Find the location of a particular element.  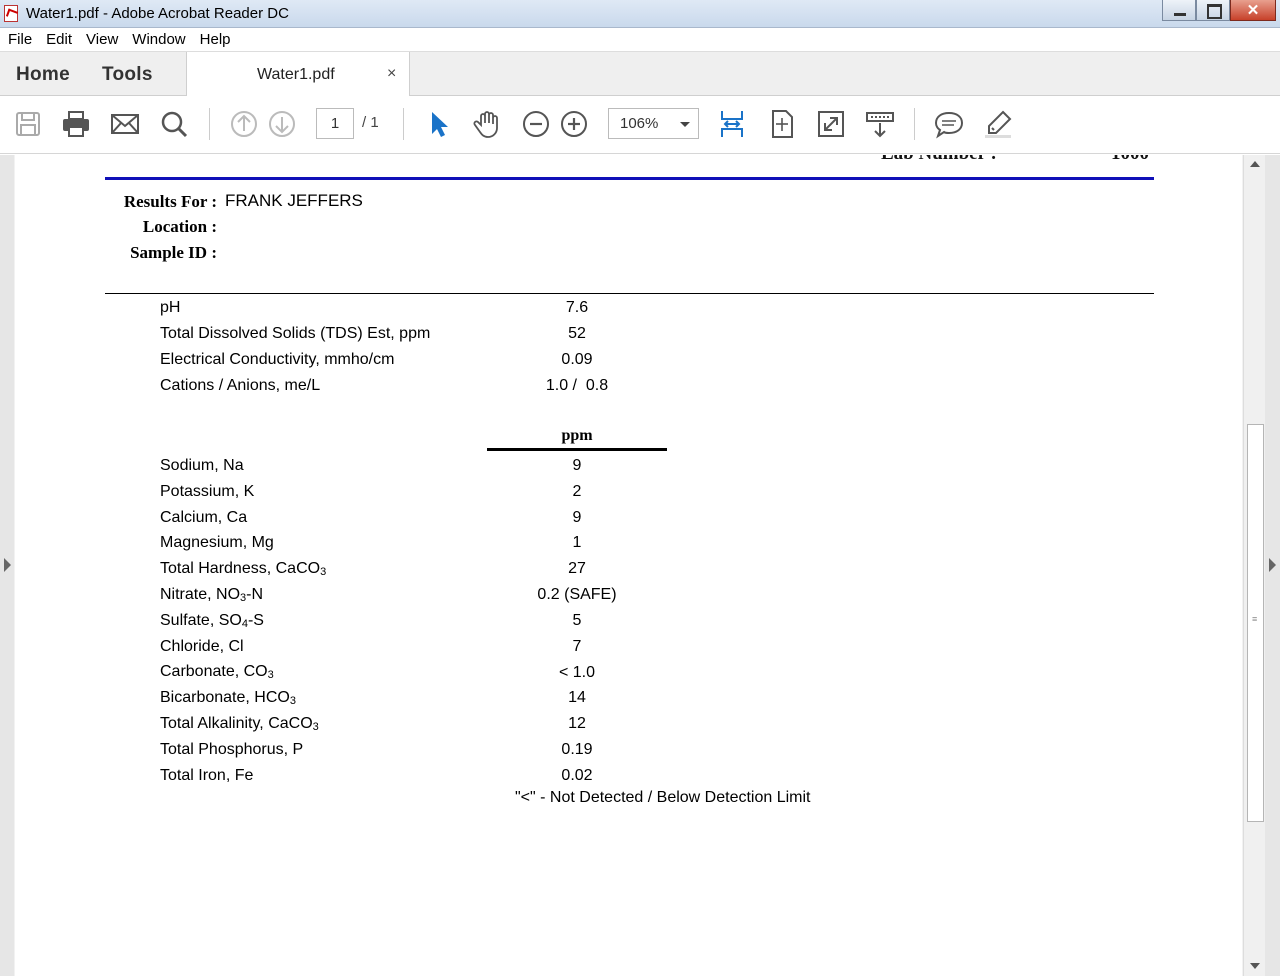

left-panel-toggle is located at coordinates (7, 565).